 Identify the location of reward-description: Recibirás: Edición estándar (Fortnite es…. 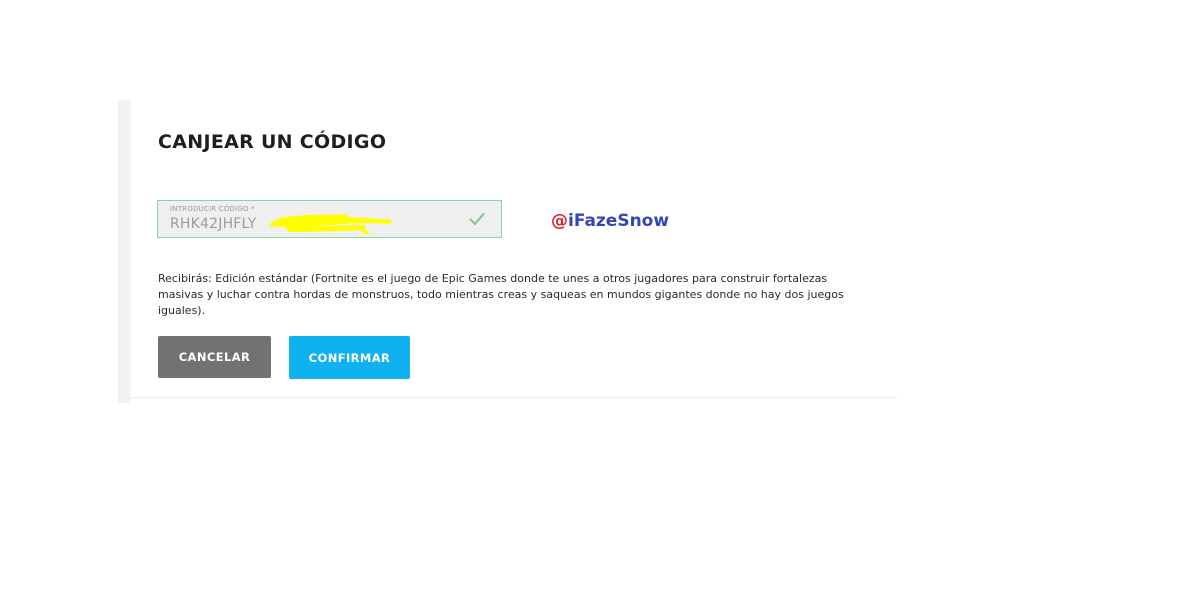
(501, 294).